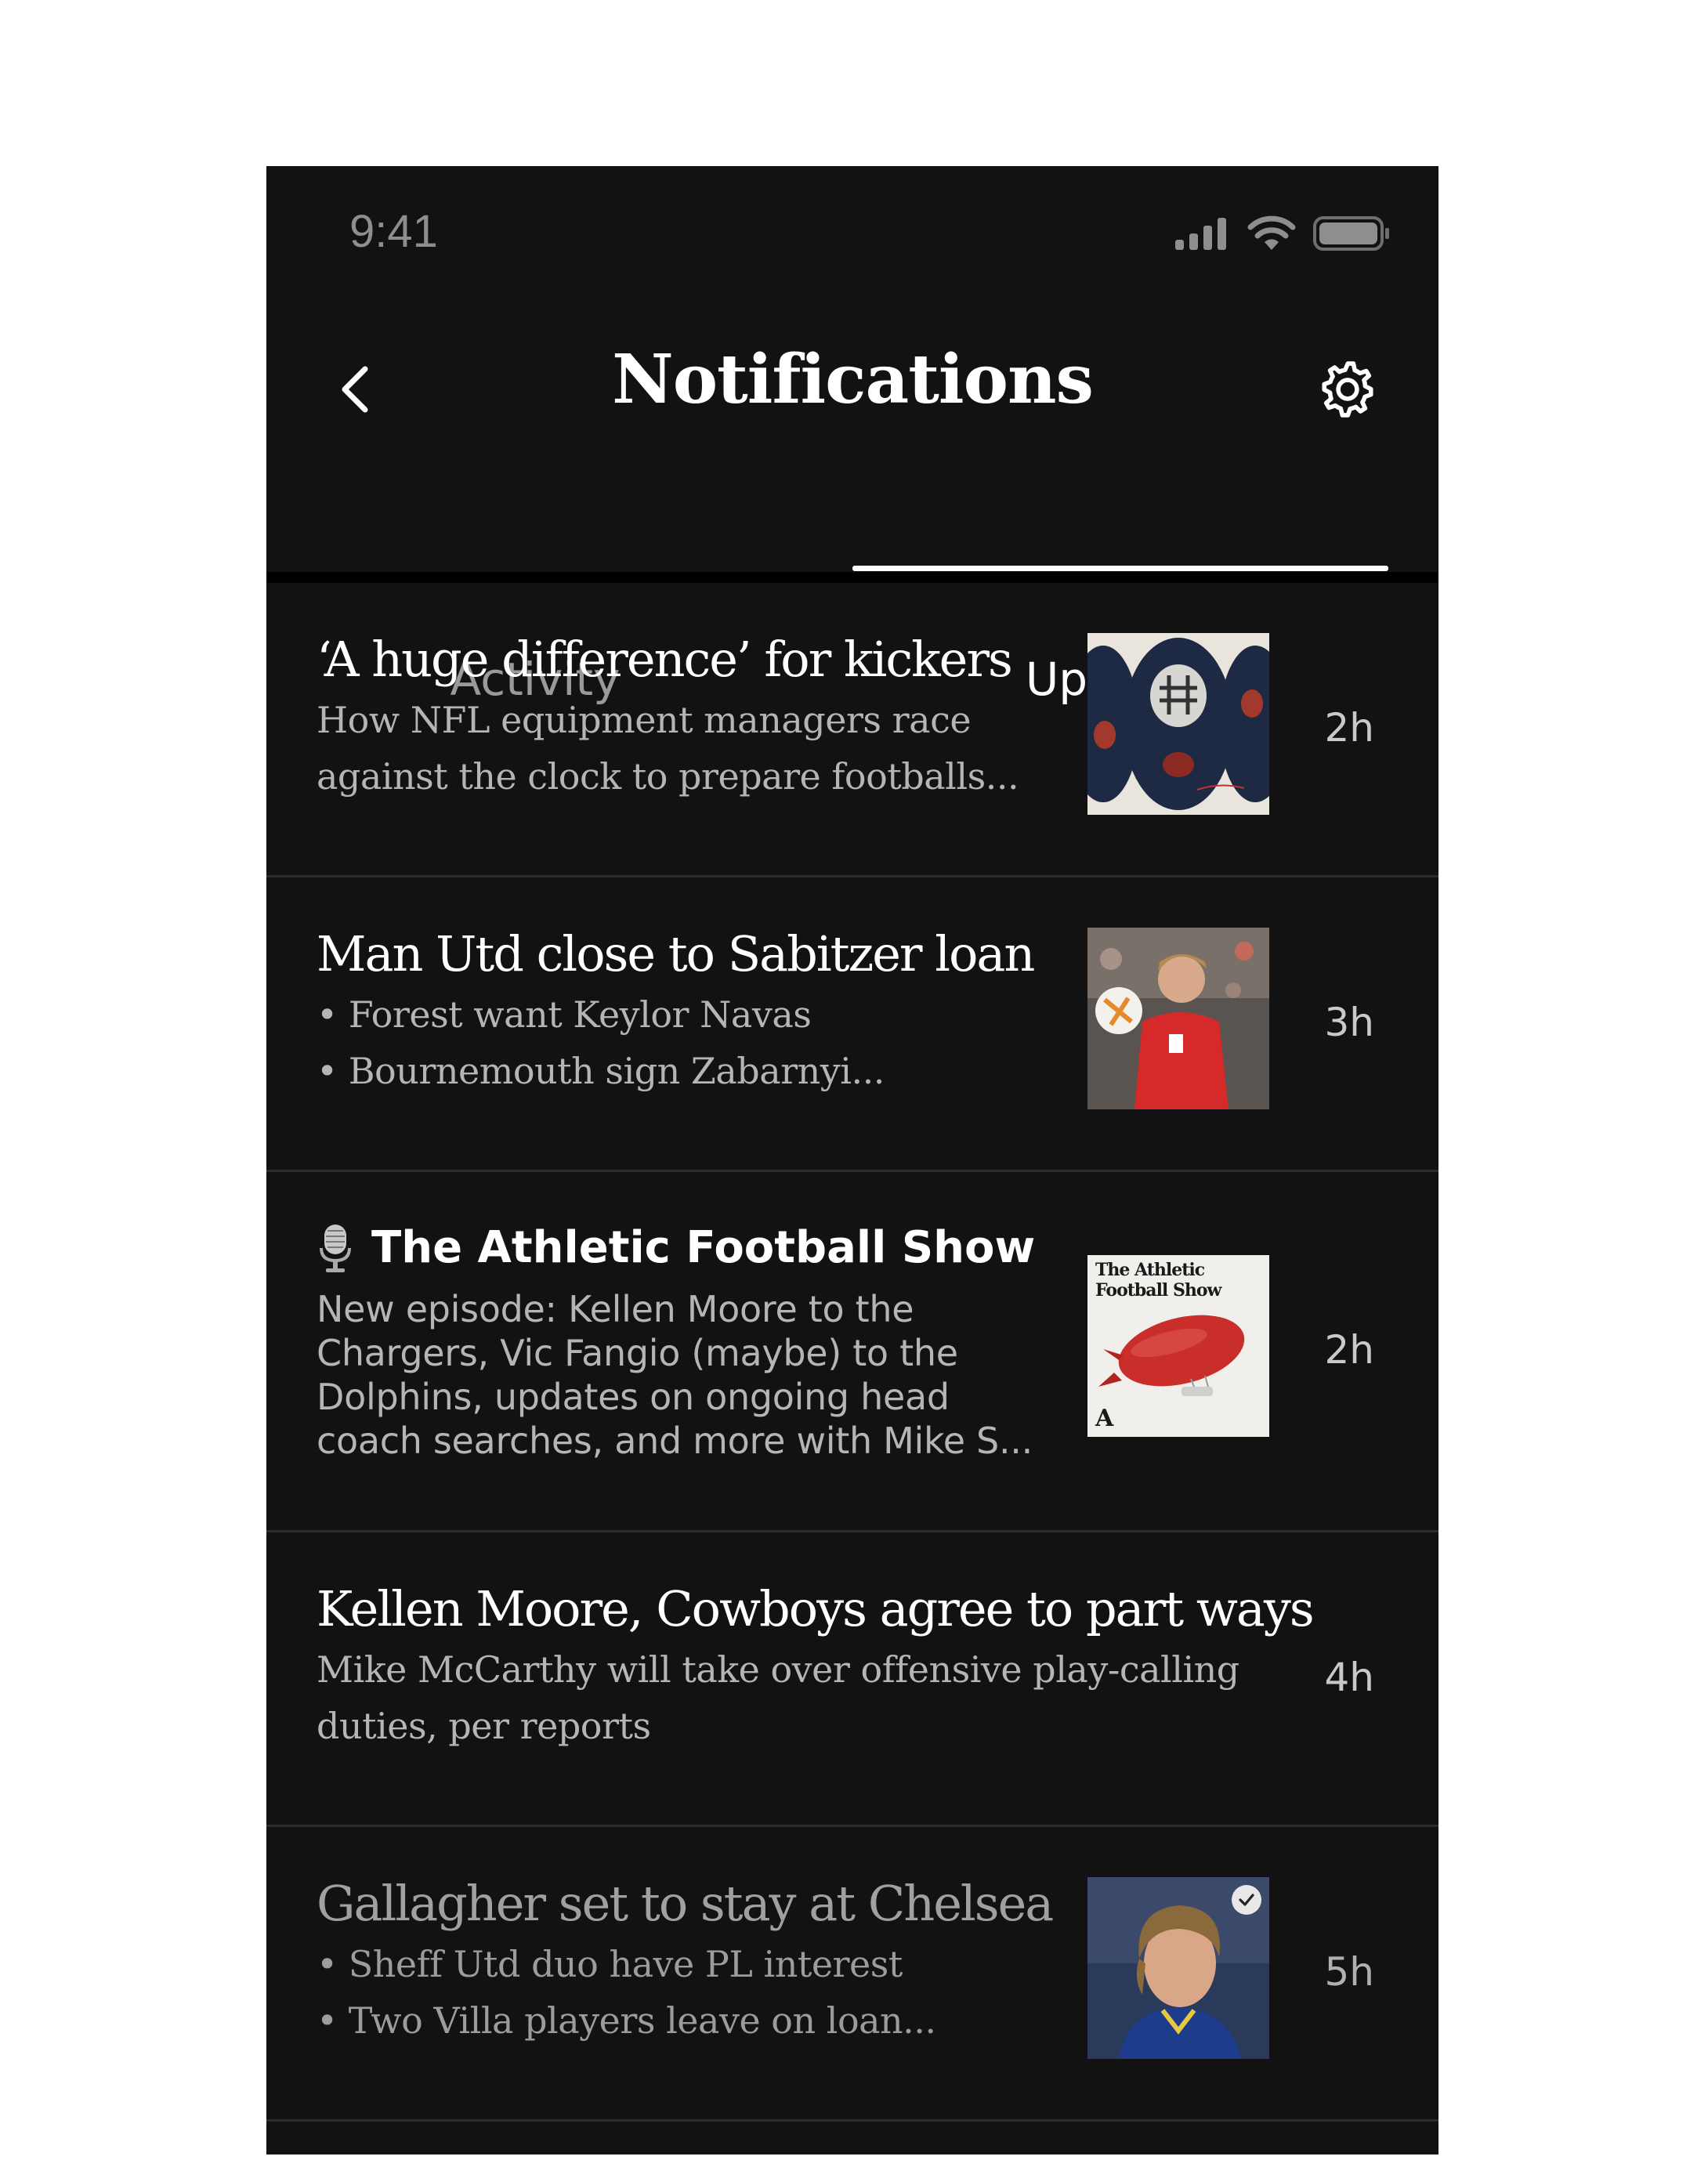  I want to click on podcast-heading: The Athletic Football Show, so click(676, 1247).